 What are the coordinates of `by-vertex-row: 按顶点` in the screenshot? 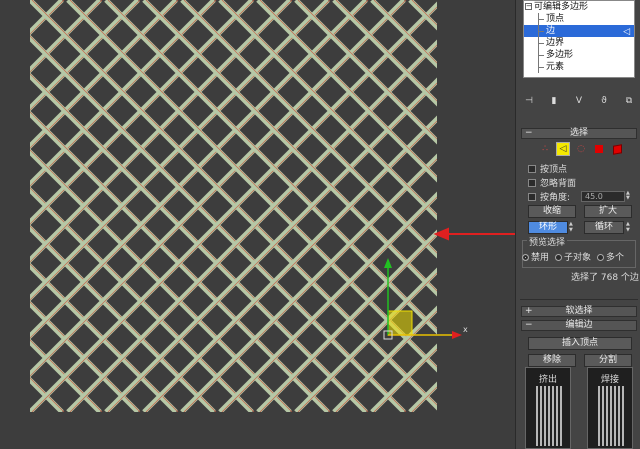 It's located at (548, 169).